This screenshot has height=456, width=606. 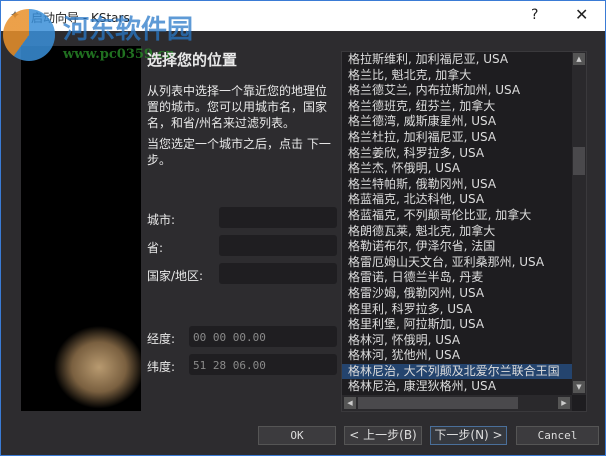 I want to click on cancel-button: Cancel, so click(x=557, y=435).